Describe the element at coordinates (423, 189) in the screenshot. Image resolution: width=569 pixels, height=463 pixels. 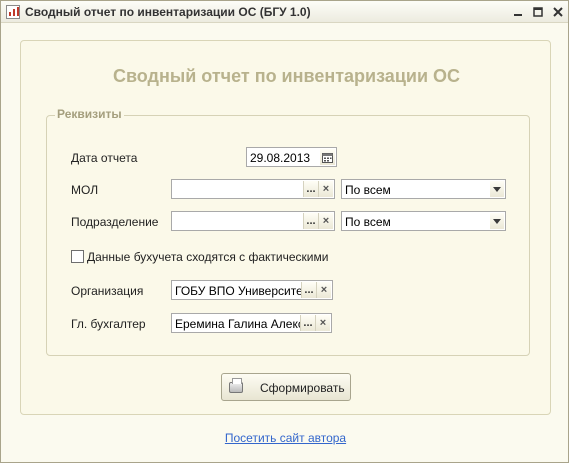
I see `mol-filter-select: По всем` at that location.